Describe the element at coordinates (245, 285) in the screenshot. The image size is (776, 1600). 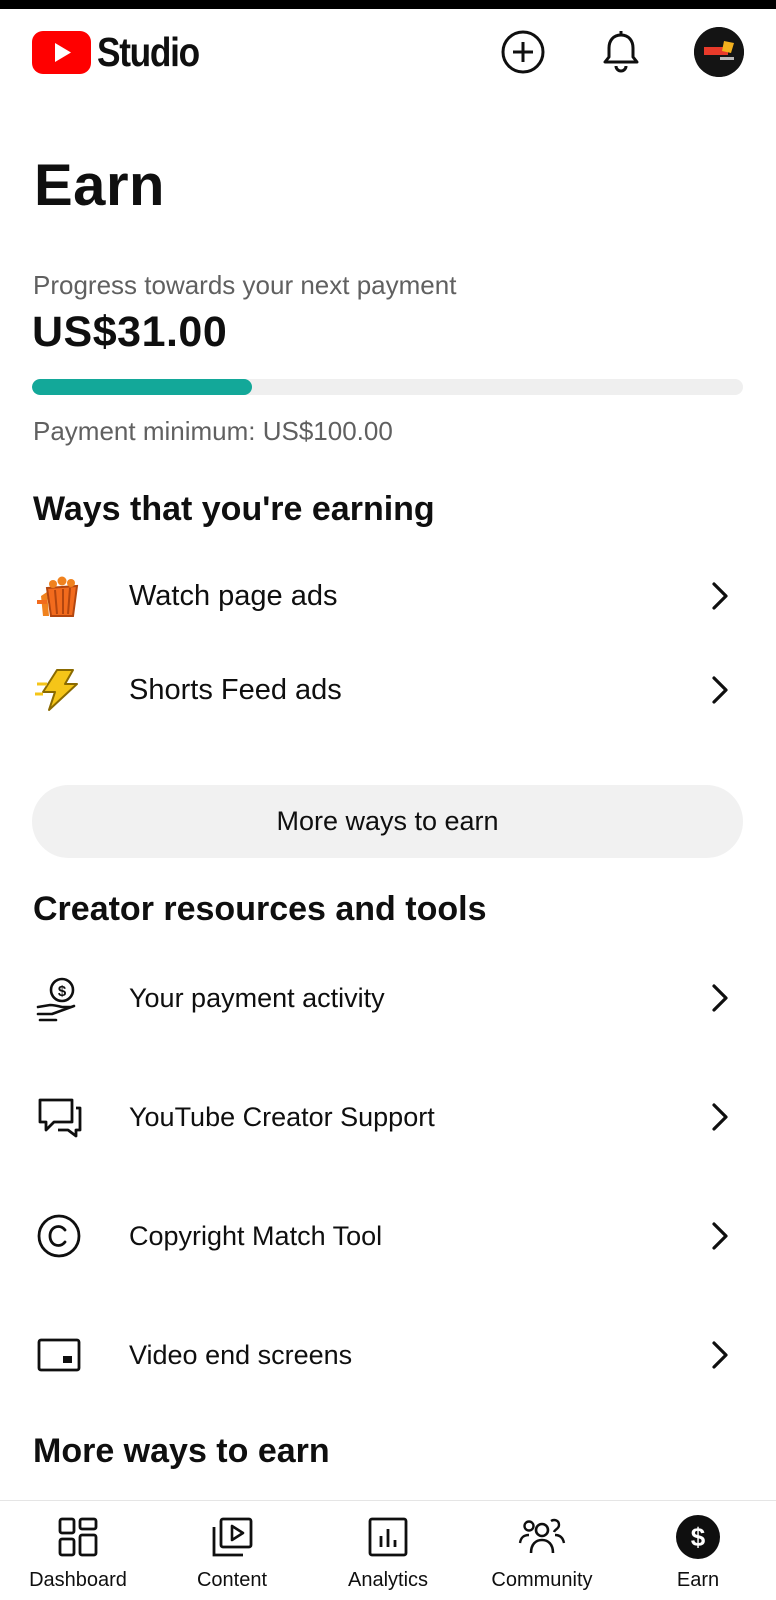
I see `progress-label: Progress towards your next payment` at that location.